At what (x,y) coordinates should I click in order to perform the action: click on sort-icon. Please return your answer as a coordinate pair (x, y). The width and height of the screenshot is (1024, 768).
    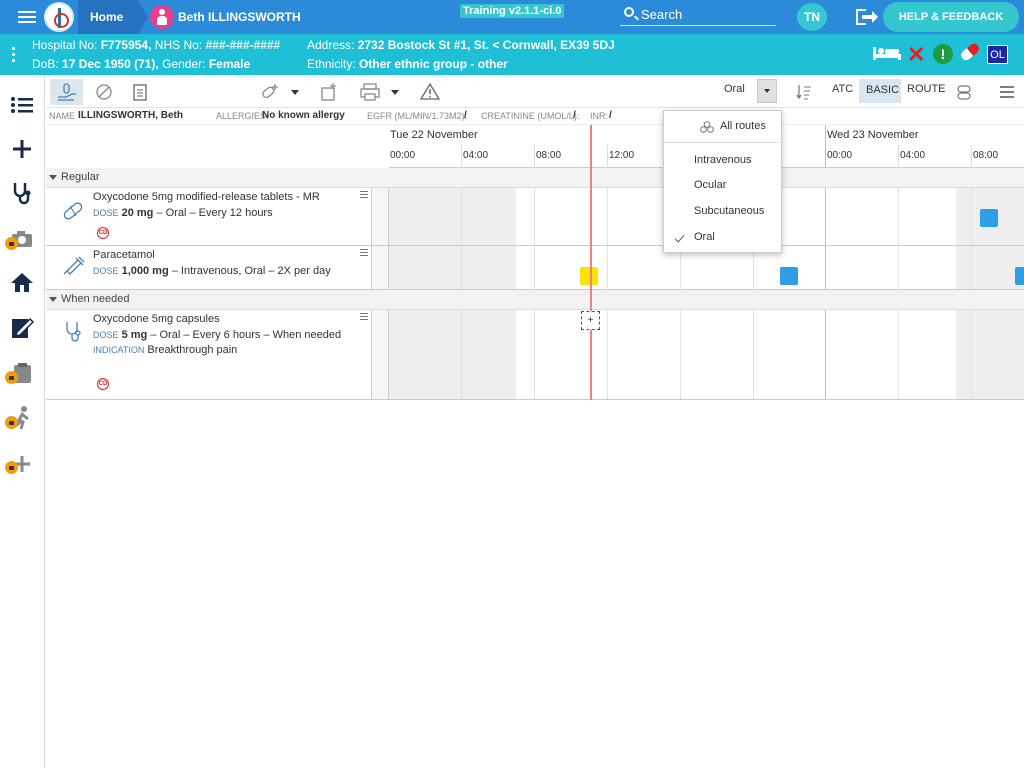
    Looking at the image, I should click on (804, 92).